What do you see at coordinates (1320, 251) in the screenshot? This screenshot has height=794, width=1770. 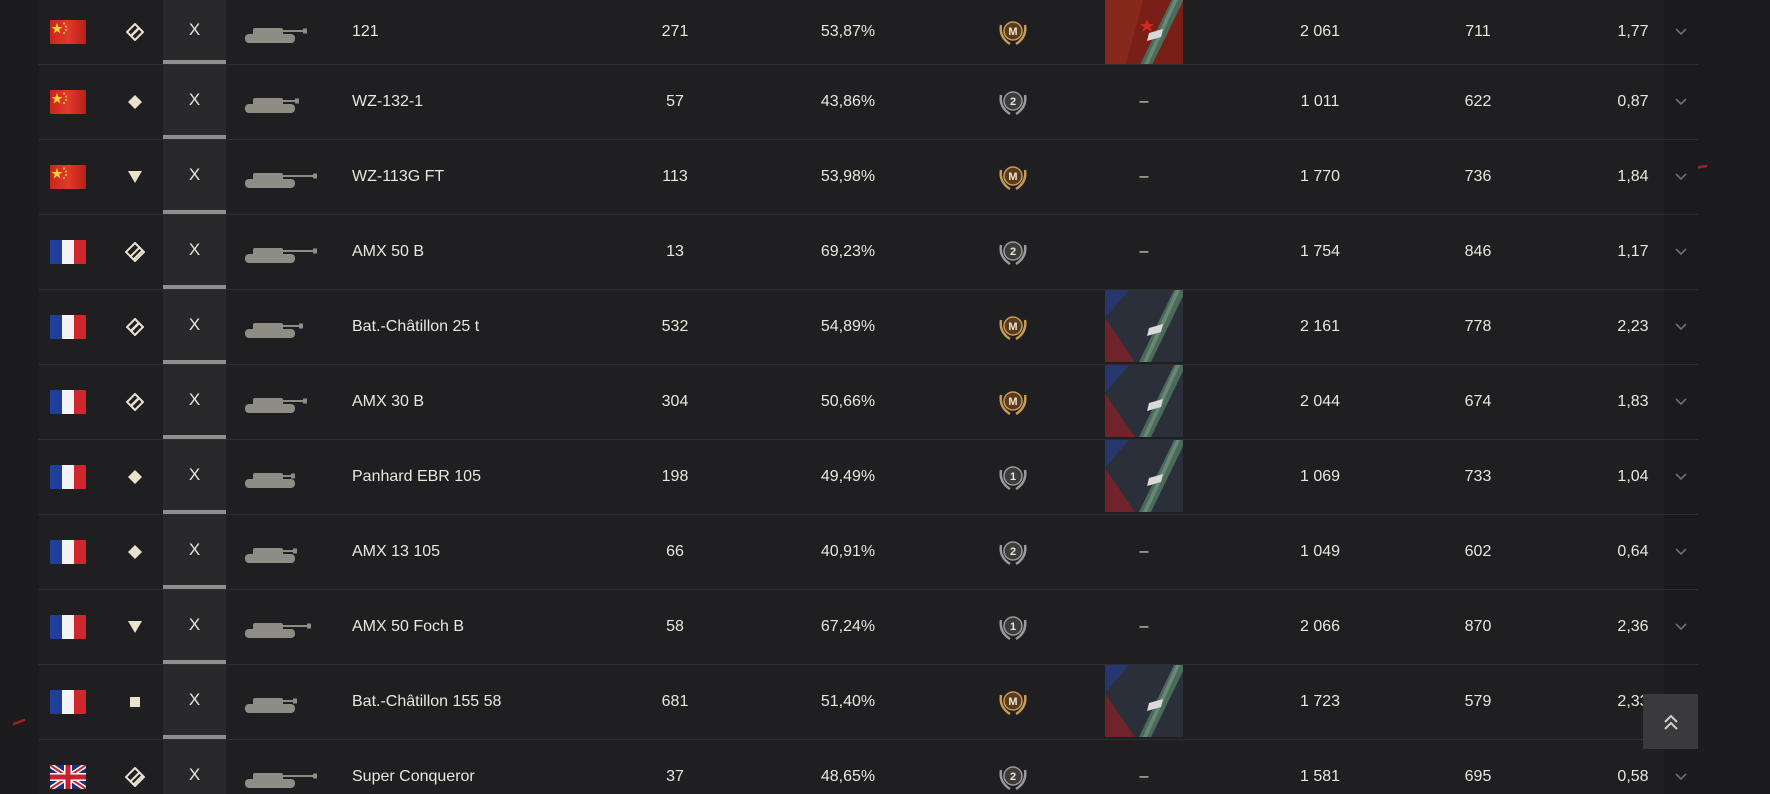 I see `avg-damage: 1 754` at bounding box center [1320, 251].